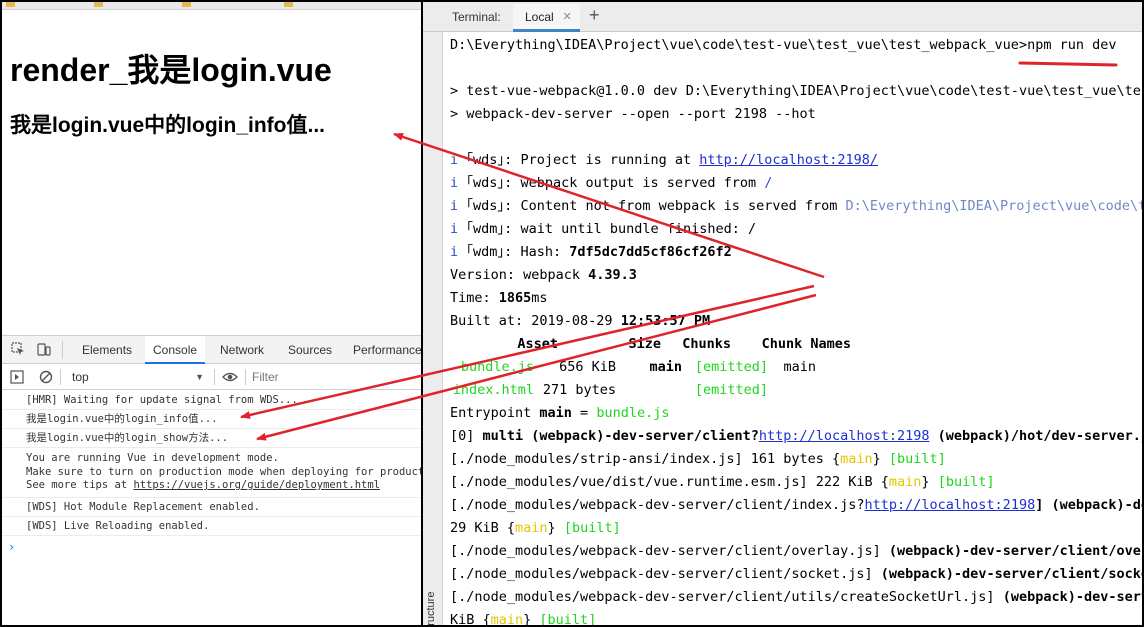 The height and width of the screenshot is (627, 1144). I want to click on terminal-text: (webpack)-dev-server/client/overlay.js, so click(1015, 551).